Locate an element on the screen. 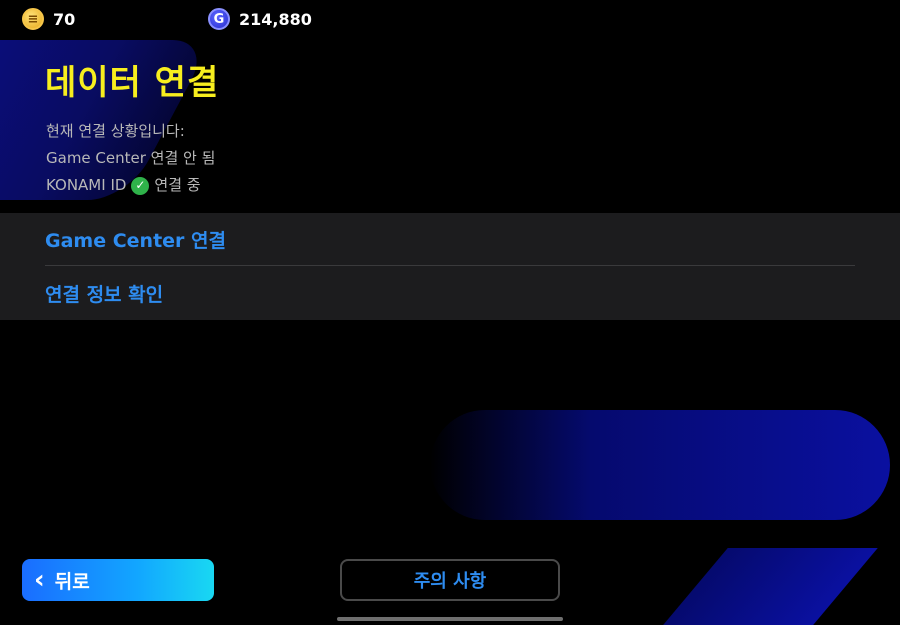  gp-coin-icon: G is located at coordinates (219, 19).